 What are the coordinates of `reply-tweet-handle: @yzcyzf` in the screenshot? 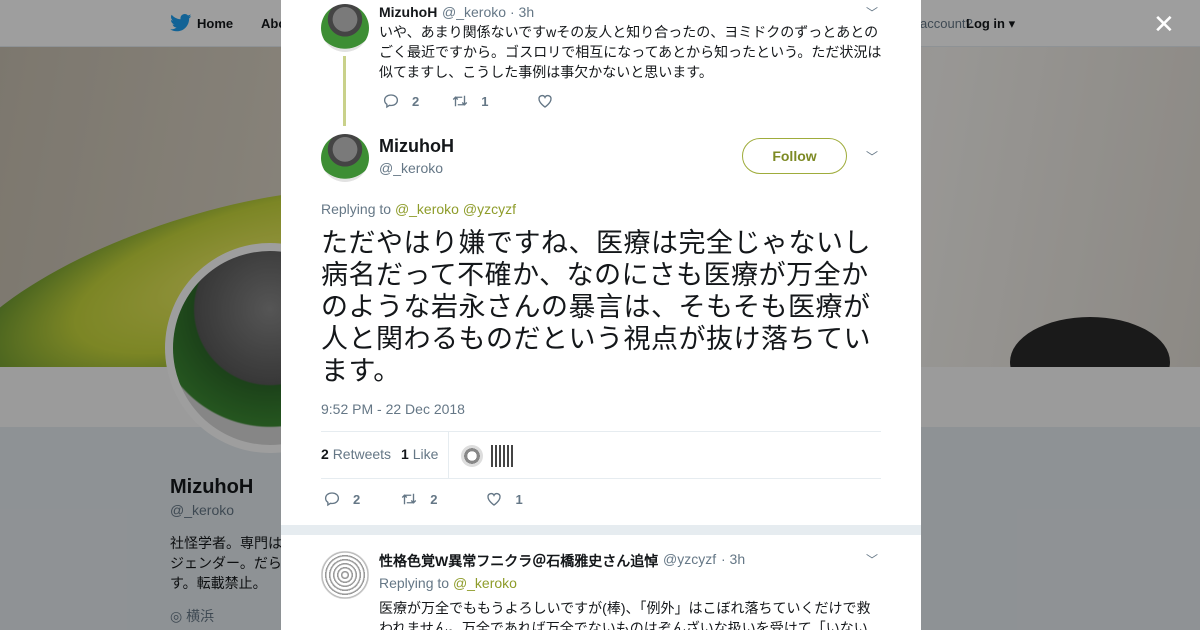 It's located at (689, 559).